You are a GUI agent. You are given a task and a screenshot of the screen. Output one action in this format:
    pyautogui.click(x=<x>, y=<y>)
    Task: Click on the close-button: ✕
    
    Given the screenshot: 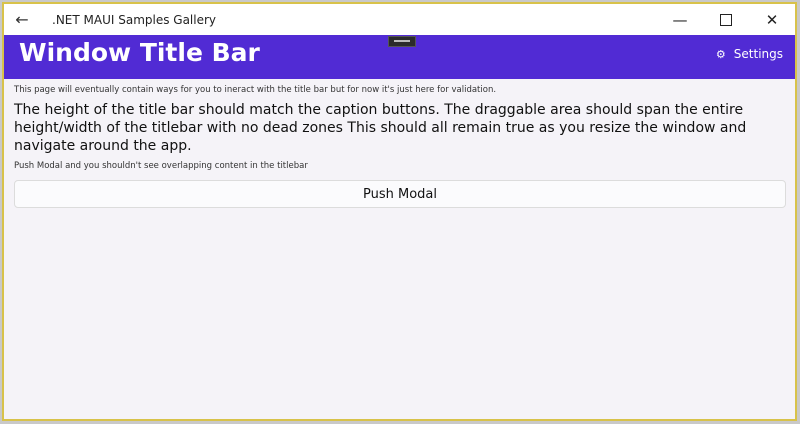 What is the action you would take?
    pyautogui.click(x=772, y=19)
    